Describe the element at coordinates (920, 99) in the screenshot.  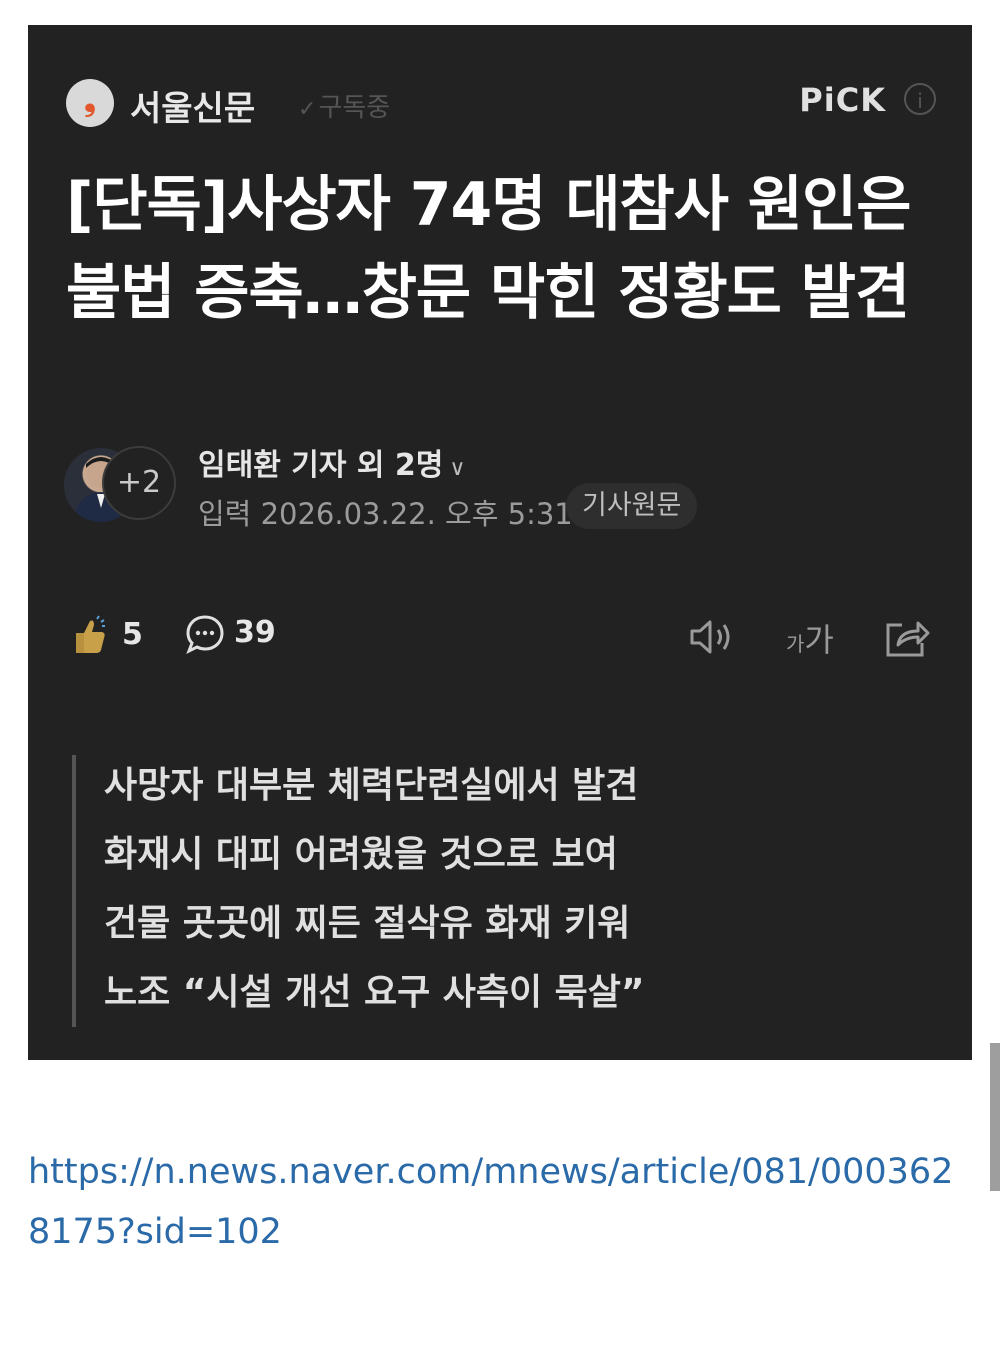
I see `info-icon: i` at that location.